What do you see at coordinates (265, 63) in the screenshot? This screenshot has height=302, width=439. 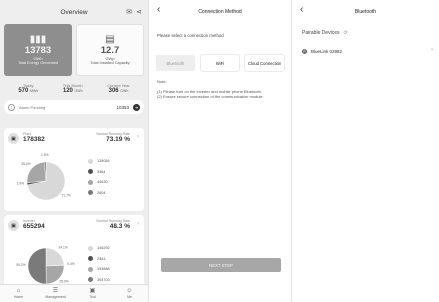 I see `cloud-connection-method-button: Cloud Connection` at bounding box center [265, 63].